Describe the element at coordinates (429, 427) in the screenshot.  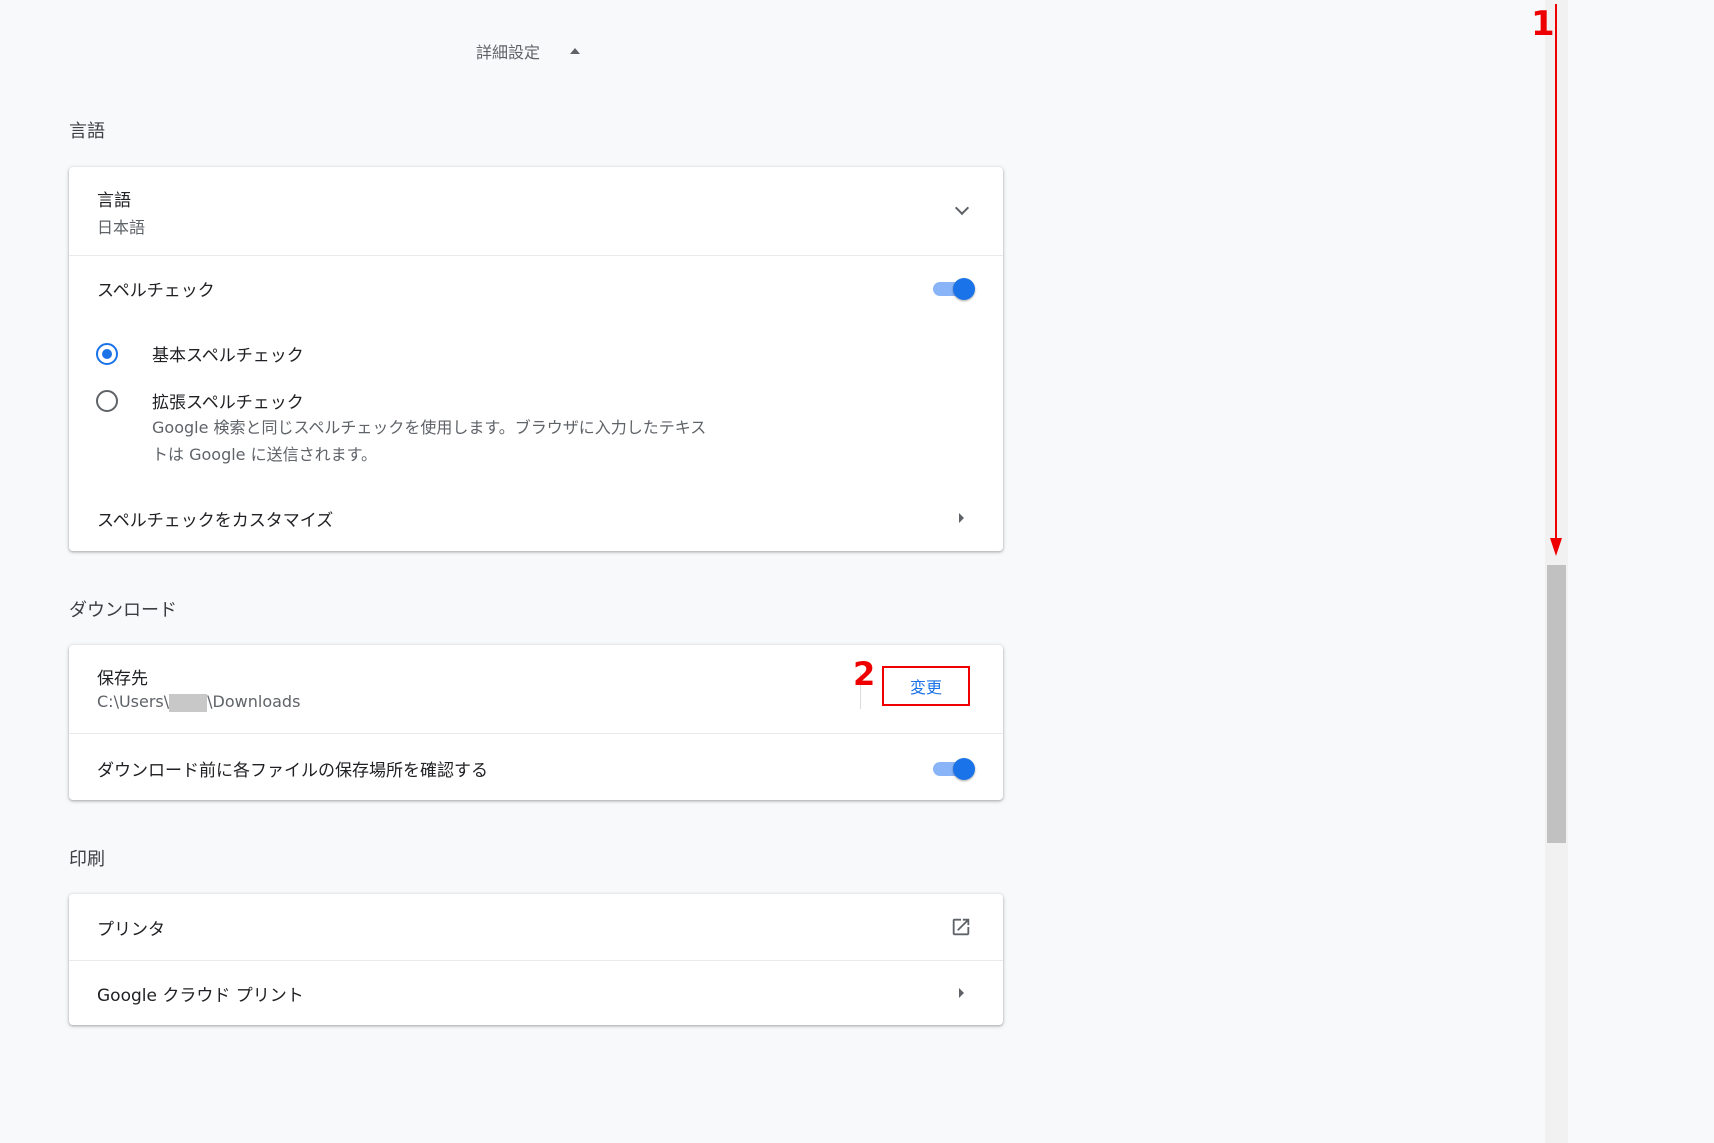
I see `enhanced-spellcheck-description-line1: Google 検索と同じスペルチェックを使用します。ブラウザに入力したテキス` at that location.